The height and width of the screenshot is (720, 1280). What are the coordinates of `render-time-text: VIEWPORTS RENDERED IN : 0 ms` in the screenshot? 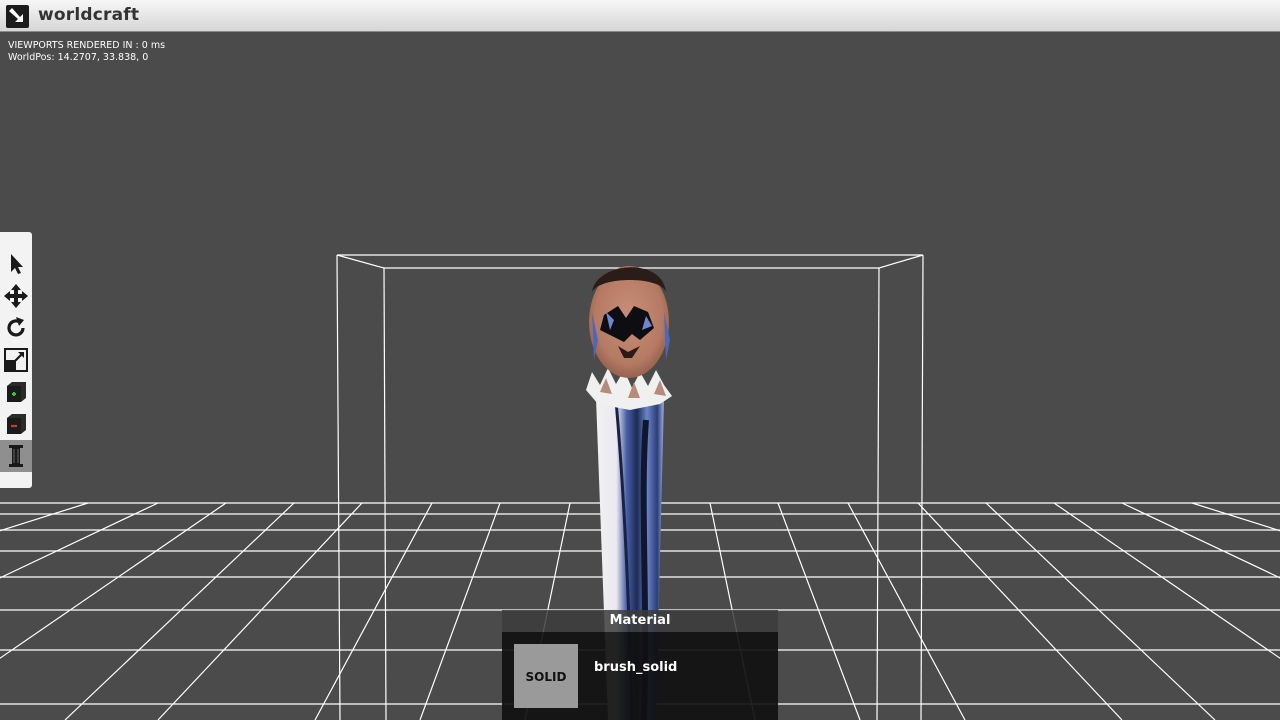 It's located at (87, 45).